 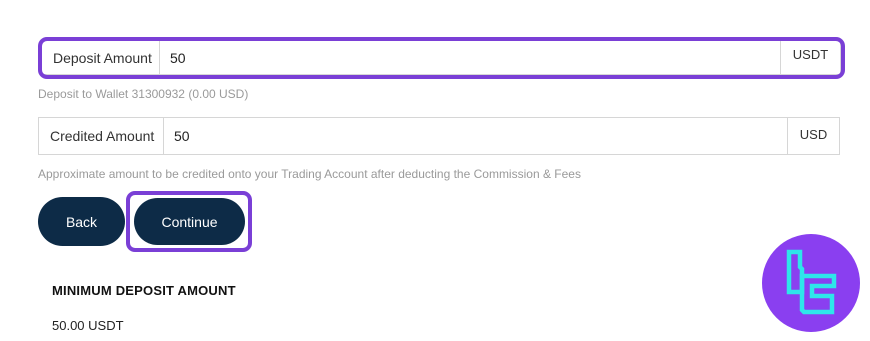 What do you see at coordinates (144, 290) in the screenshot?
I see `minimum-deposit-title: MINIMUM DEPOSIT AMOUNT` at bounding box center [144, 290].